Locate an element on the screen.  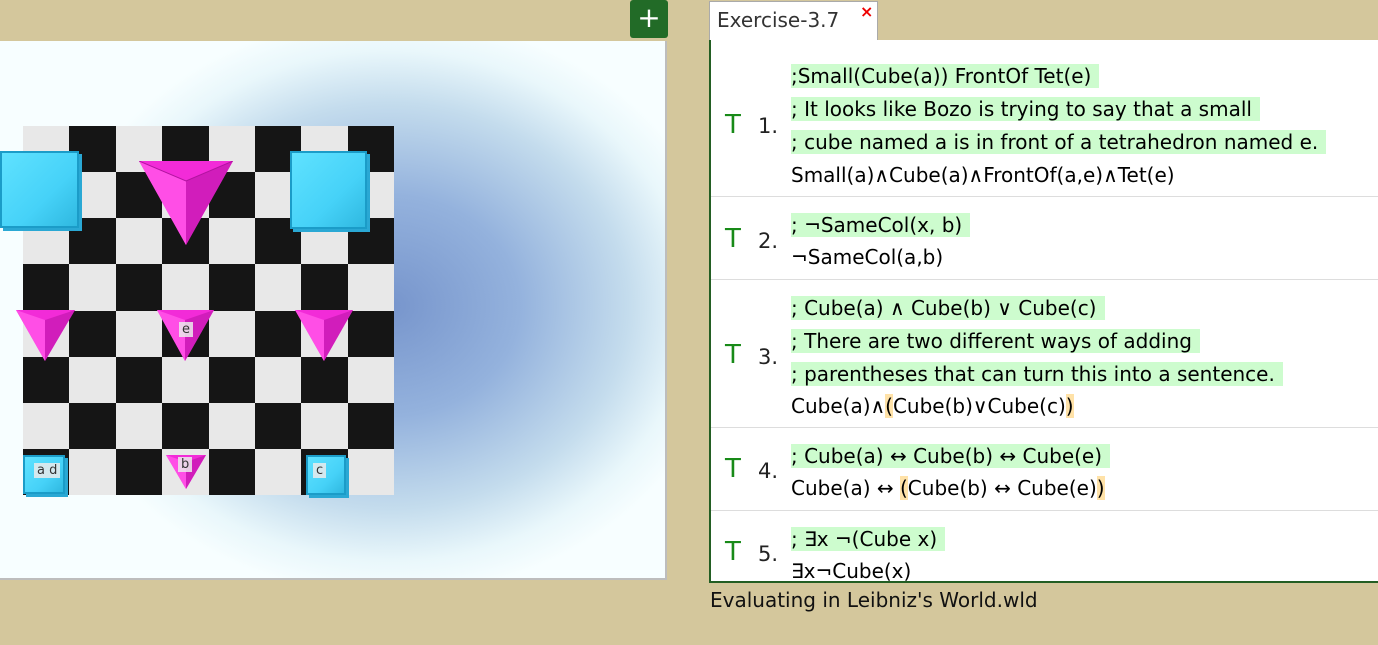
sentence-row-2: T 2. ; ¬SameCol(x, b) ¬SameCol(a,b) is located at coordinates (1044, 238).